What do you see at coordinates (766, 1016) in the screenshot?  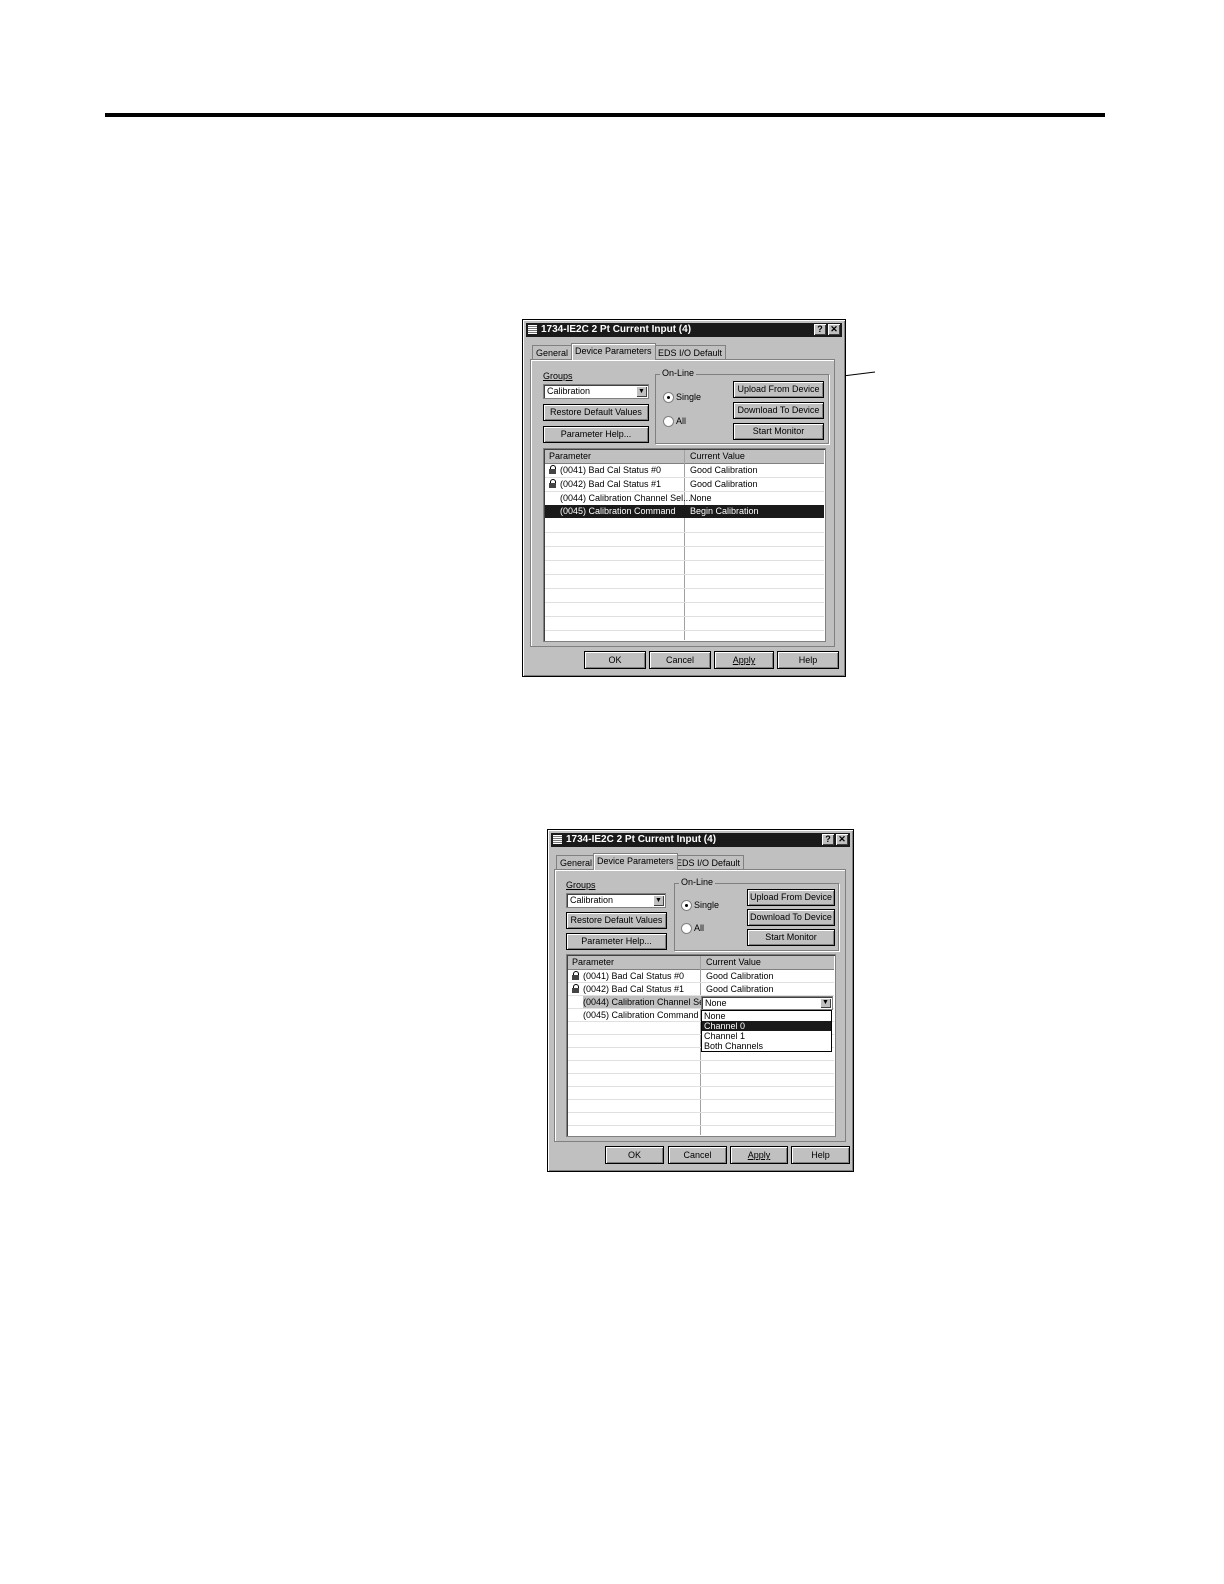 I see `dropdown-option-none: None` at bounding box center [766, 1016].